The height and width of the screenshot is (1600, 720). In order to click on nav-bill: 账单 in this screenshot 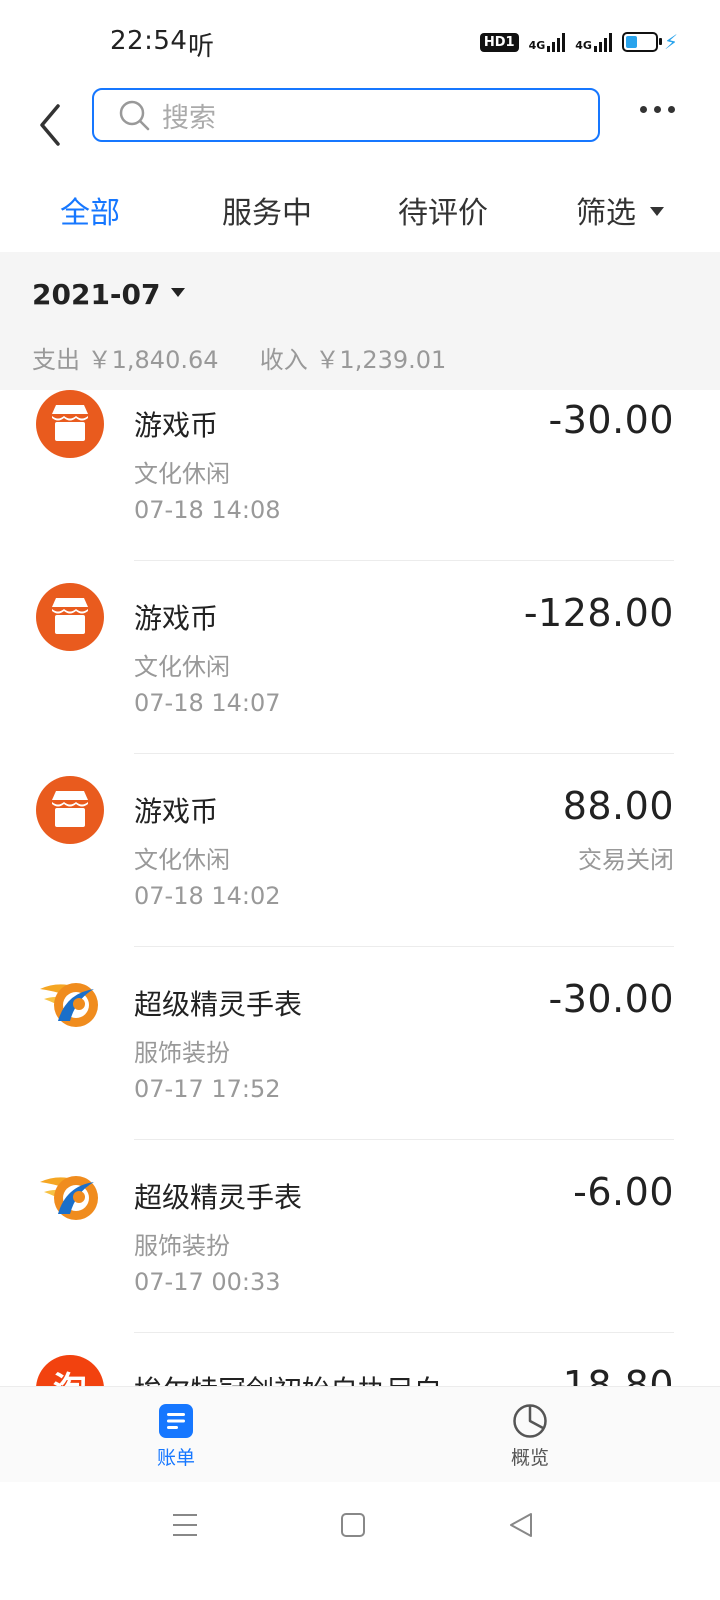, I will do `click(176, 1436)`.